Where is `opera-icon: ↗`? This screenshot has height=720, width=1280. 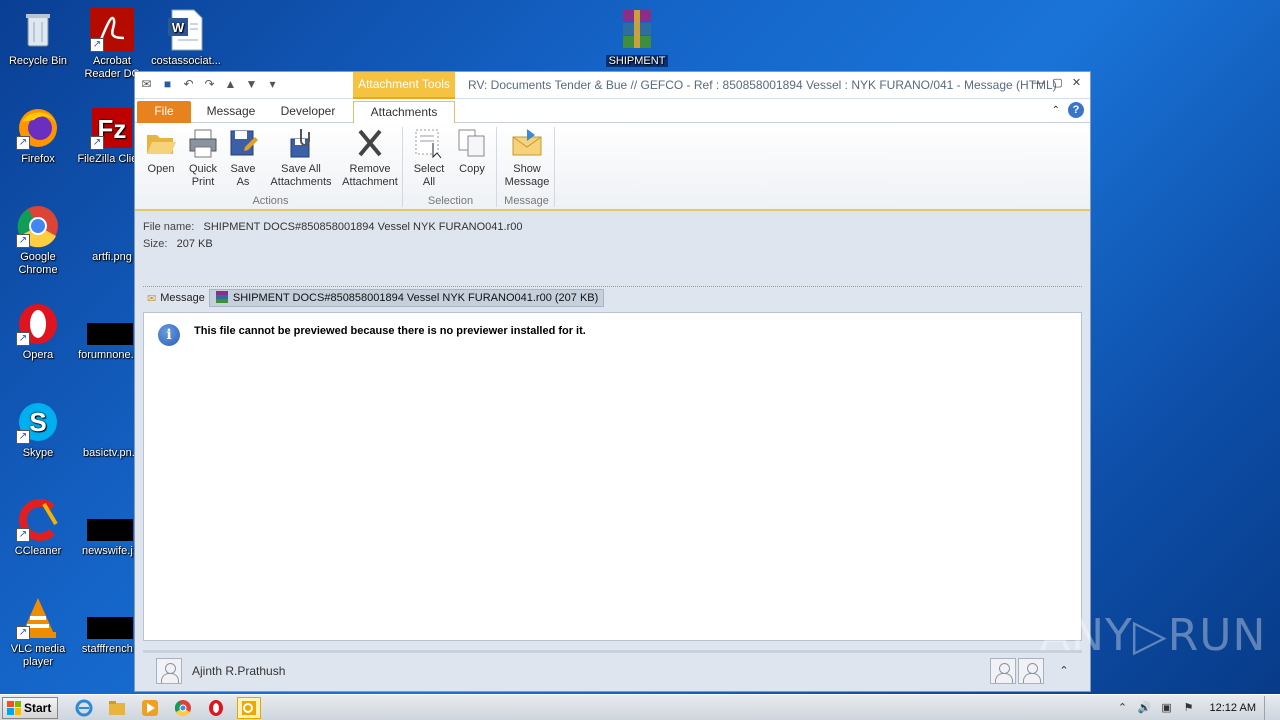 opera-icon: ↗ is located at coordinates (38, 324).